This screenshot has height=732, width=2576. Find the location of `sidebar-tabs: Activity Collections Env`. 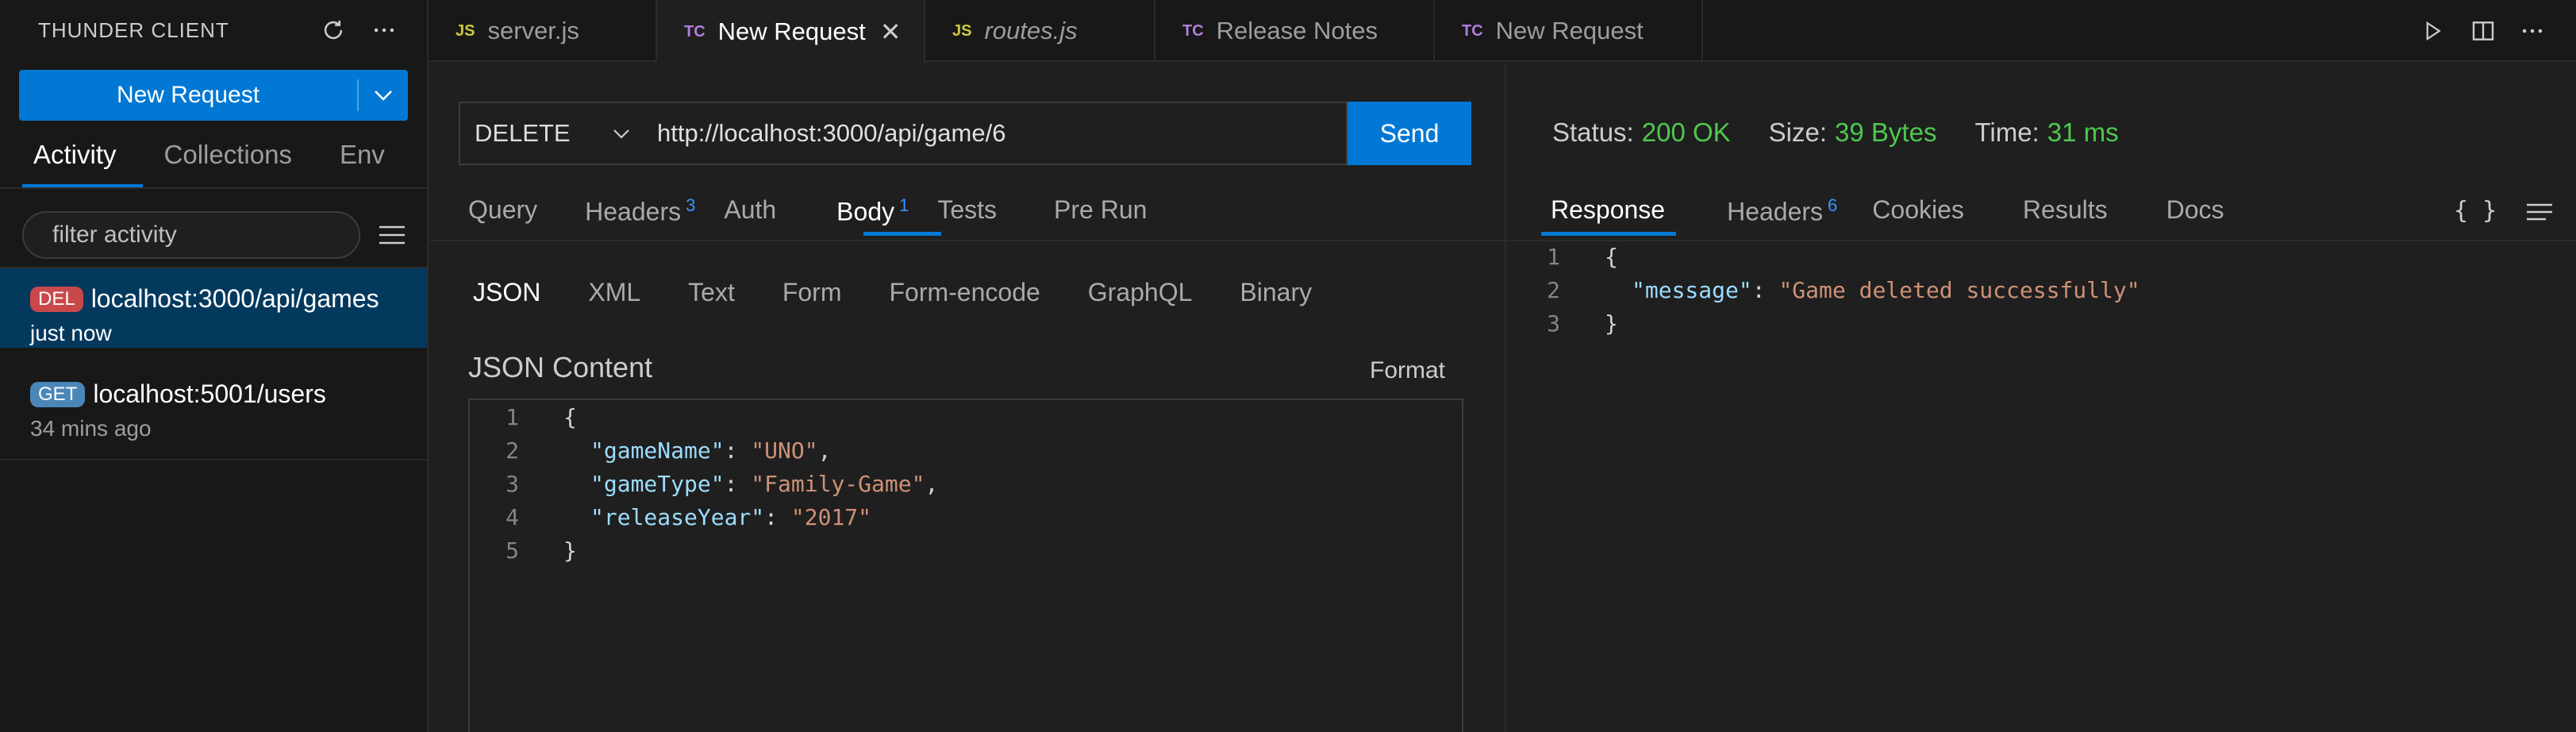

sidebar-tabs: Activity Collections Env is located at coordinates (209, 155).